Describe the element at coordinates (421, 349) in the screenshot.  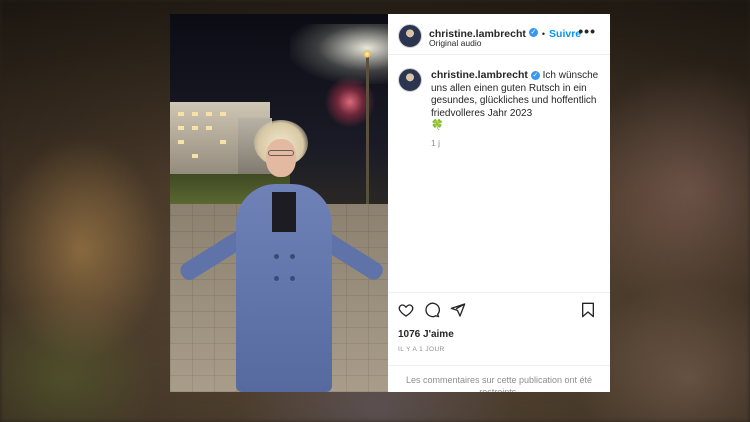
I see `post-timestamp: IL Y A 1 JOUR` at that location.